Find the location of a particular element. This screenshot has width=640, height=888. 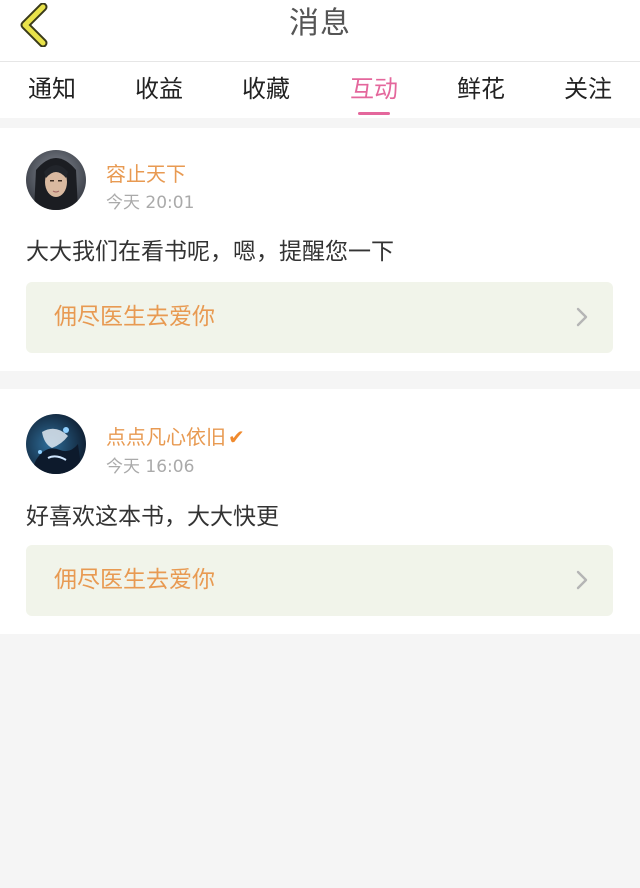

tab-interaction: 互动 is located at coordinates (374, 90).